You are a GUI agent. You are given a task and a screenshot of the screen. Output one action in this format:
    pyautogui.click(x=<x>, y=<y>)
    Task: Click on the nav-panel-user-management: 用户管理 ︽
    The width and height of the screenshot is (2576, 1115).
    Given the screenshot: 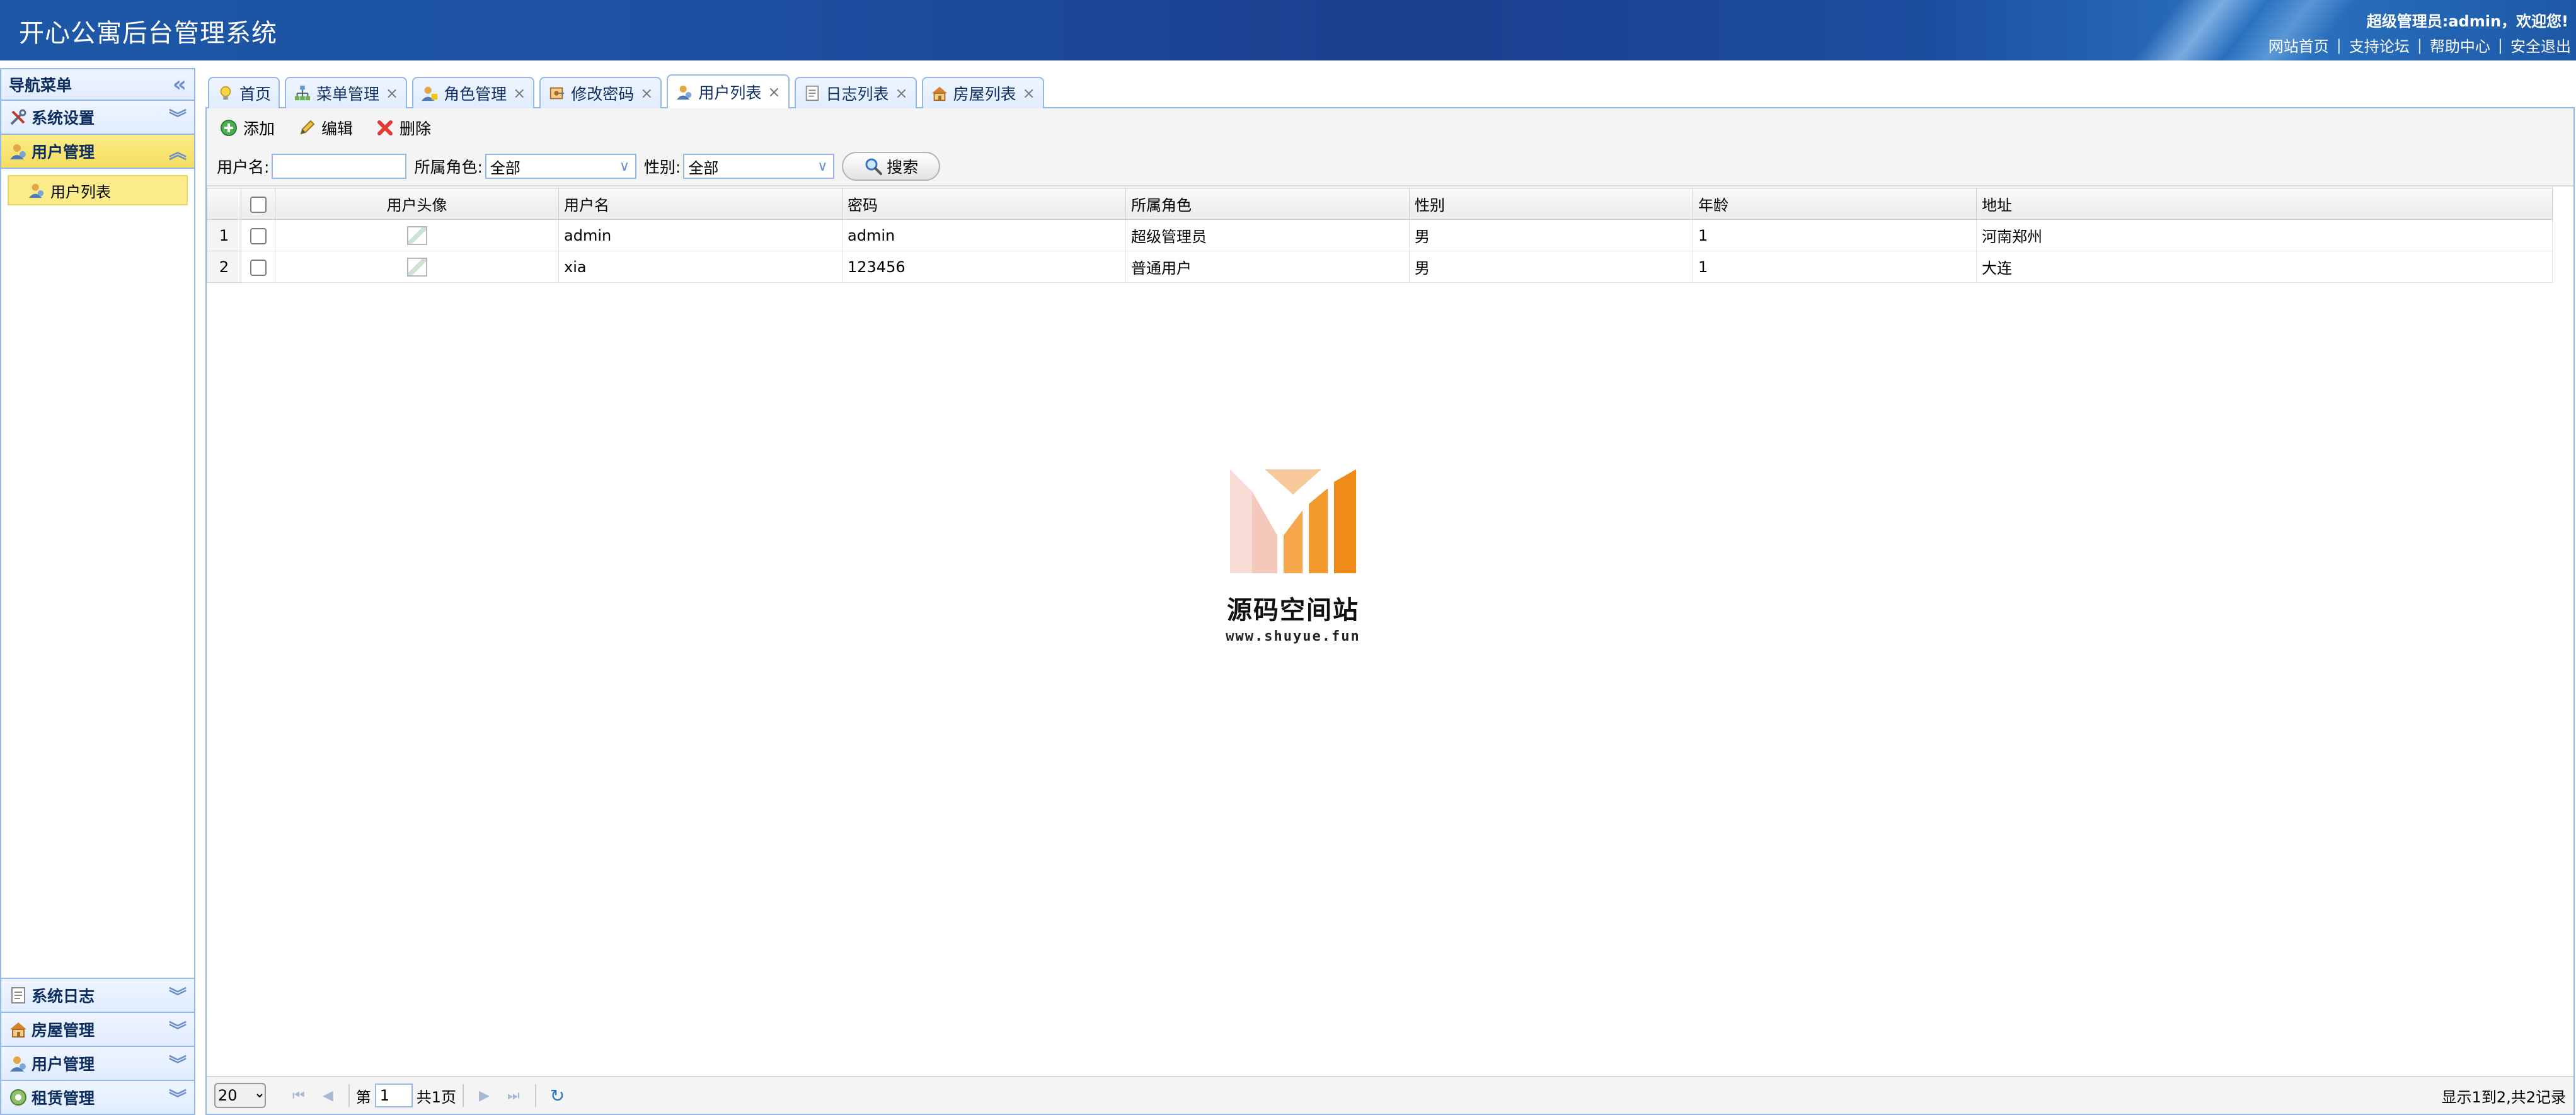 What is the action you would take?
    pyautogui.click(x=97, y=152)
    